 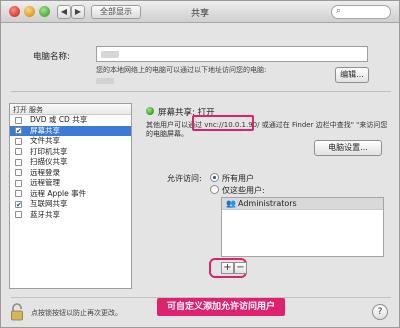 I want to click on group-icon: 👥, so click(x=231, y=203).